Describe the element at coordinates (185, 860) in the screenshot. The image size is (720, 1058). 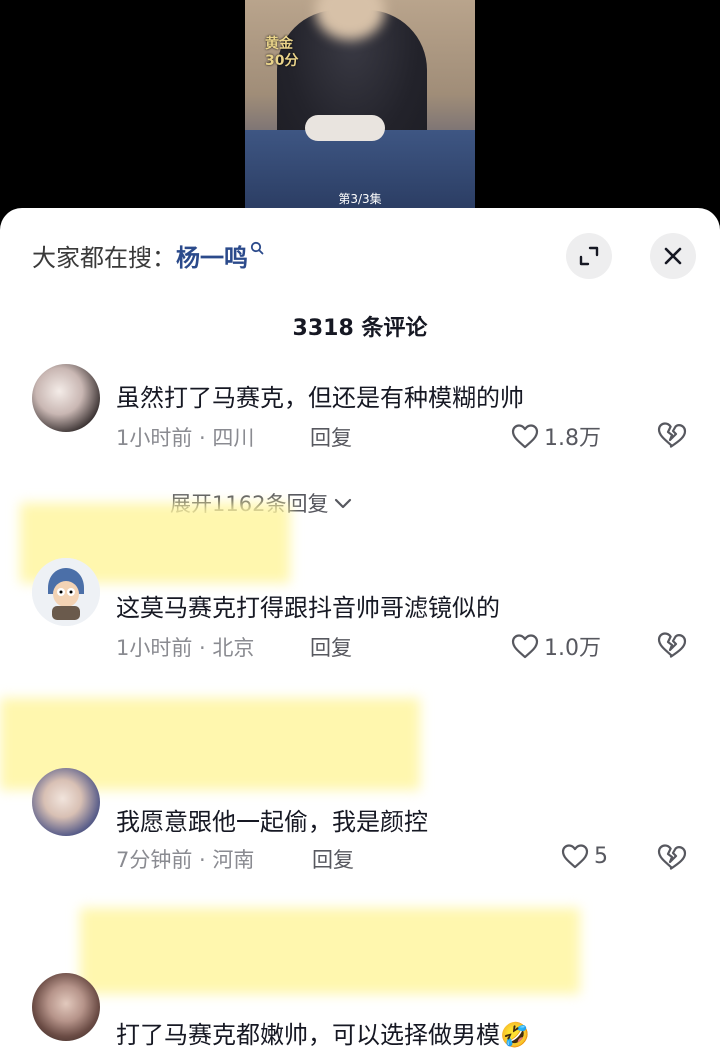
I see `comment-meta: 7分钟前 · 河南` at that location.